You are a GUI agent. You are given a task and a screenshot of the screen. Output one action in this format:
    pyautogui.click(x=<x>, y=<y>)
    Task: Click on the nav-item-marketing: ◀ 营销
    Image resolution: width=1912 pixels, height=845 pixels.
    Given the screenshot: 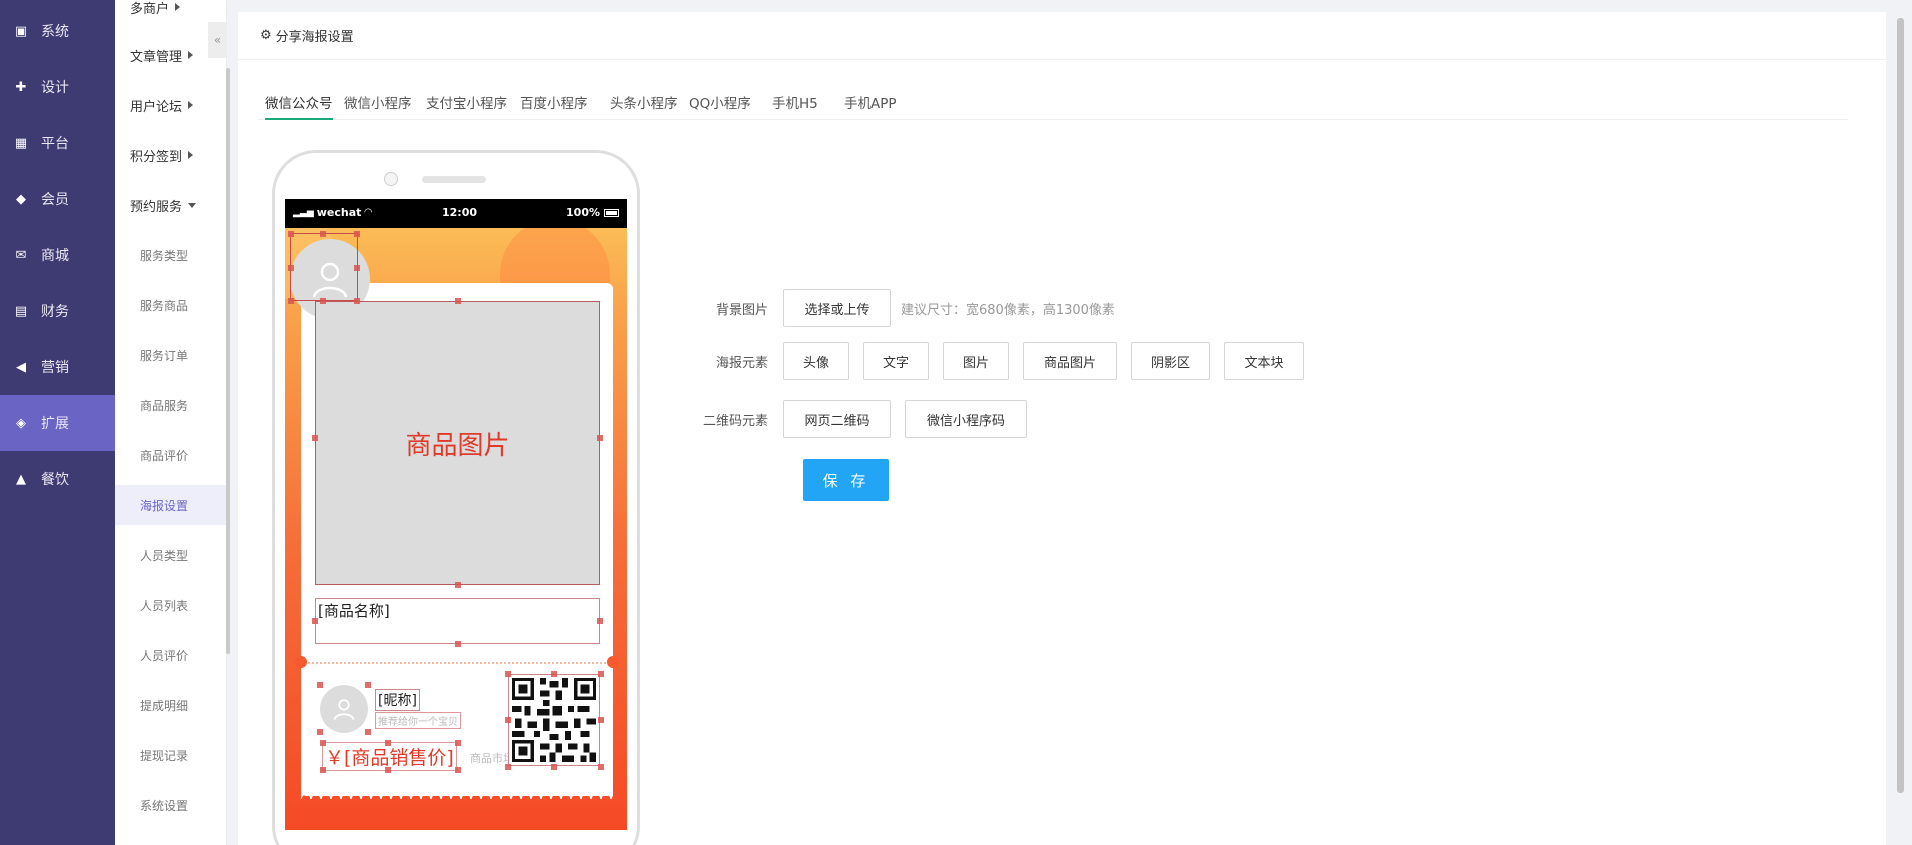 What is the action you would take?
    pyautogui.click(x=57, y=367)
    